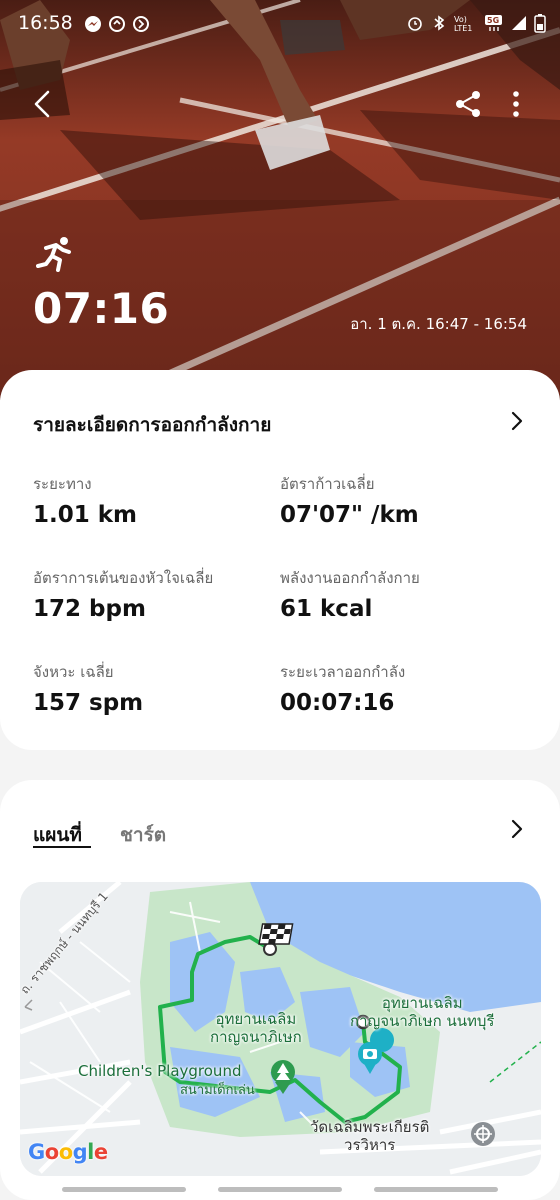 This screenshot has width=560, height=1200. I want to click on tab-chart: ชาร์ต, so click(143, 835).